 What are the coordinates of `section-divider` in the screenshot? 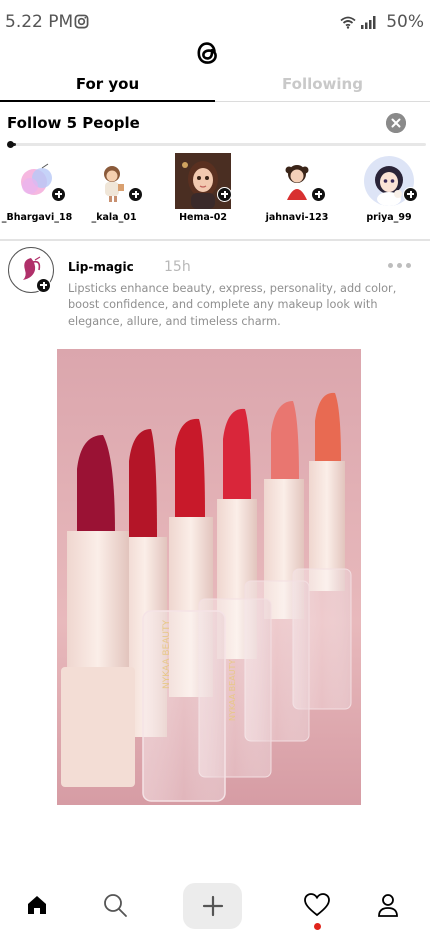 It's located at (215, 240).